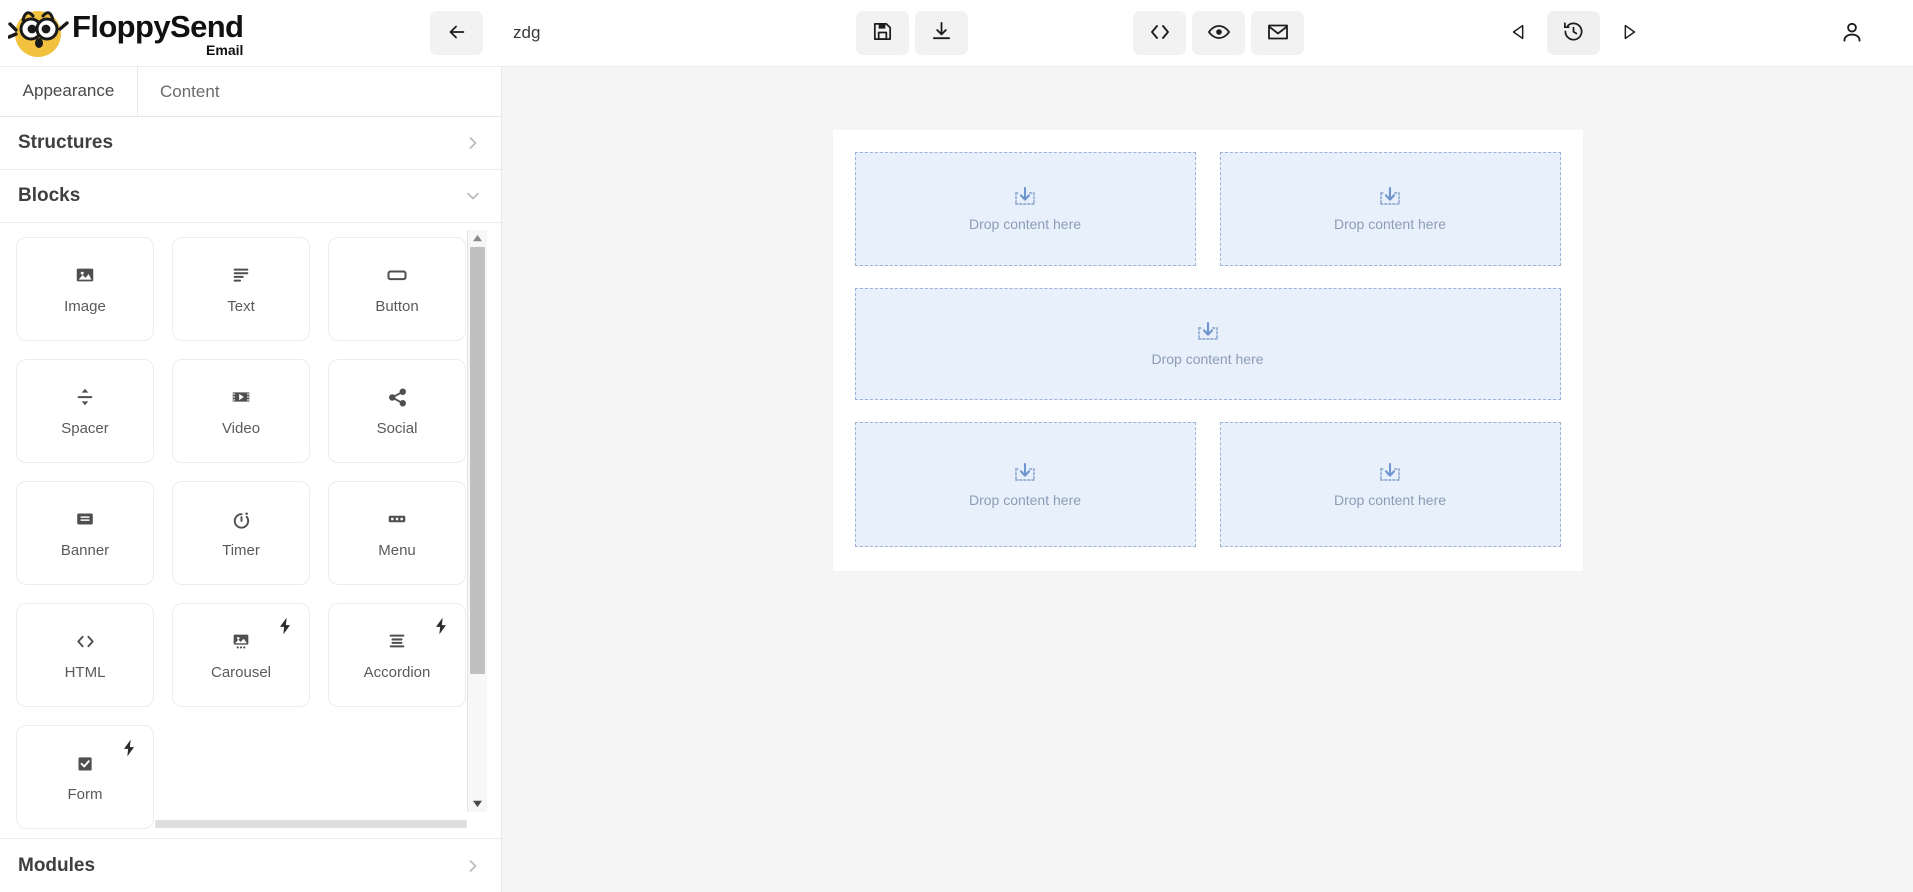 The width and height of the screenshot is (1913, 892). I want to click on block-label: Button, so click(397, 306).